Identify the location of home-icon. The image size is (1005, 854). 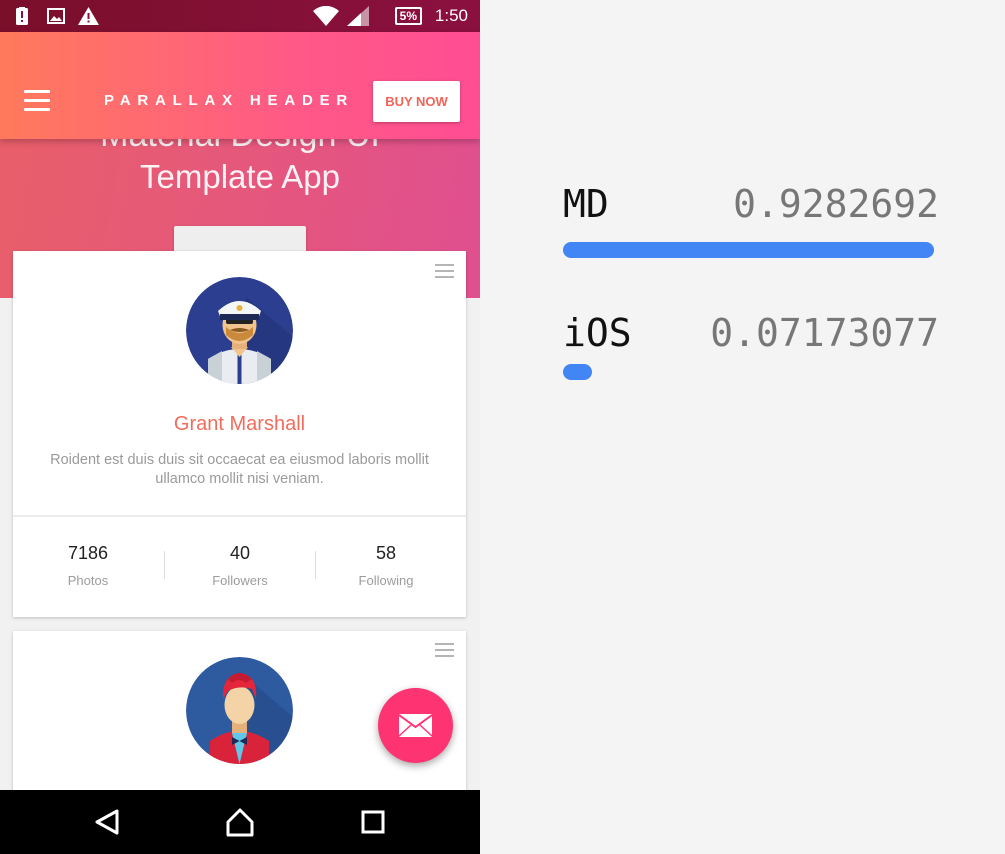
(240, 822).